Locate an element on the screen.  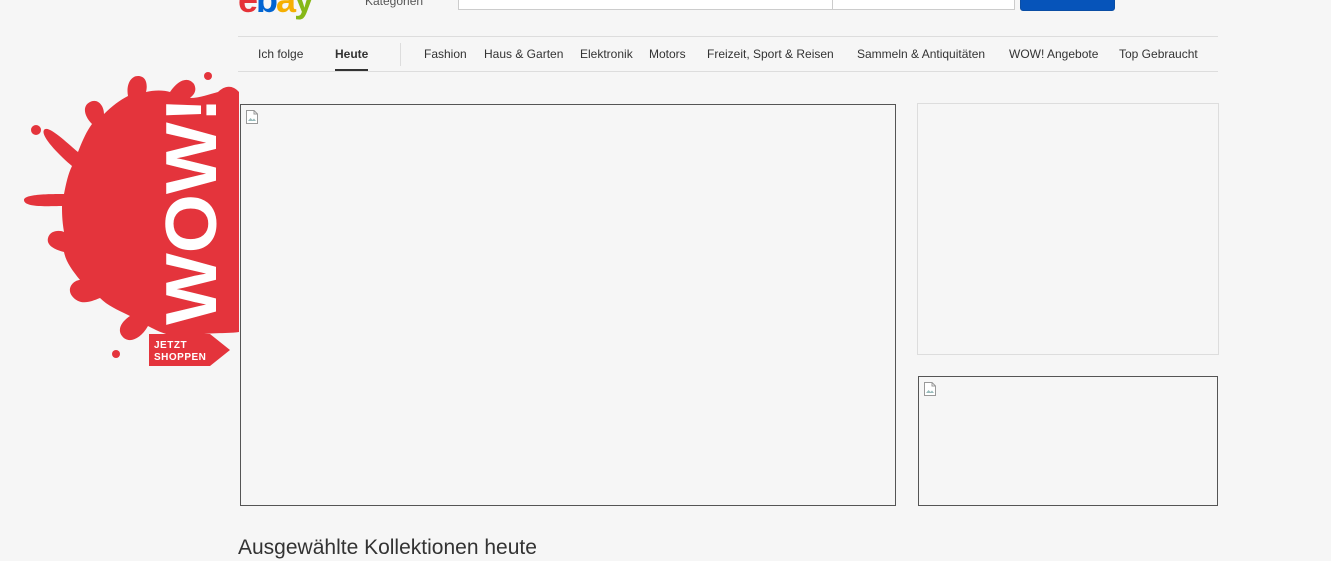
nav-item-top-gebraucht: Top Gebraucht is located at coordinates (1158, 54).